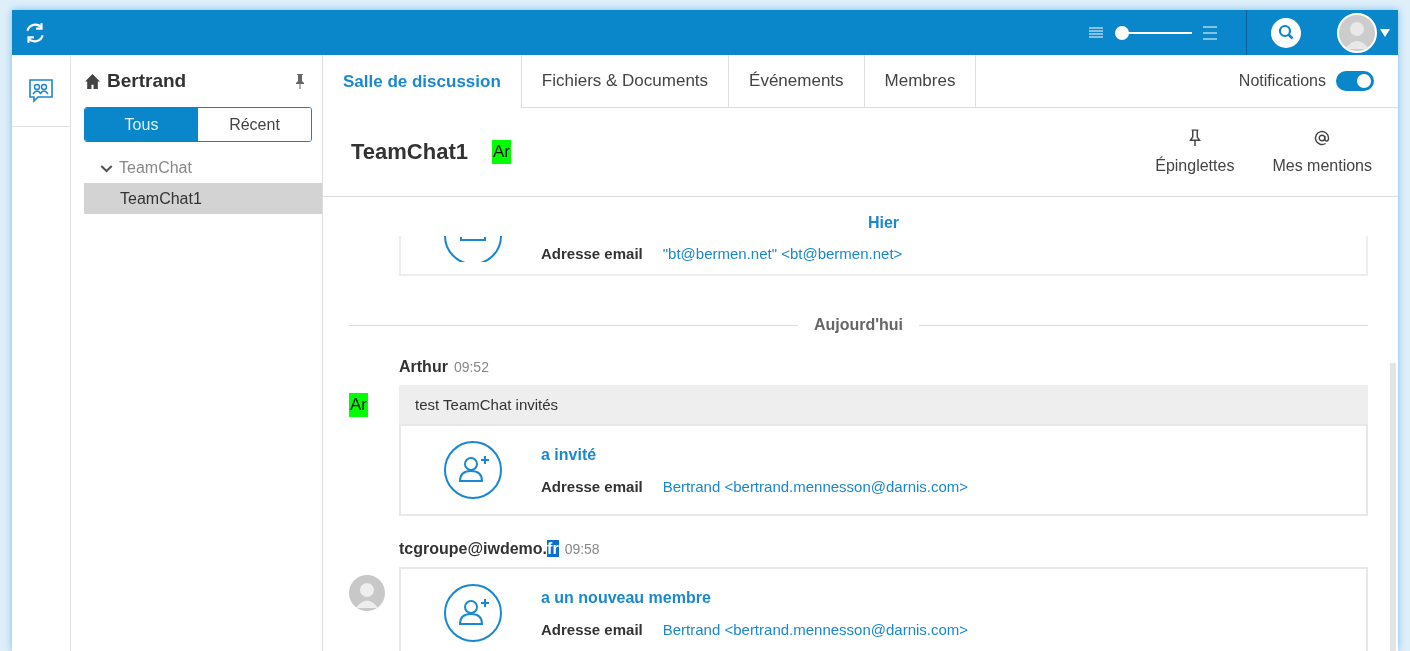  What do you see at coordinates (1393, 507) in the screenshot?
I see `scrollbar-thumb` at bounding box center [1393, 507].